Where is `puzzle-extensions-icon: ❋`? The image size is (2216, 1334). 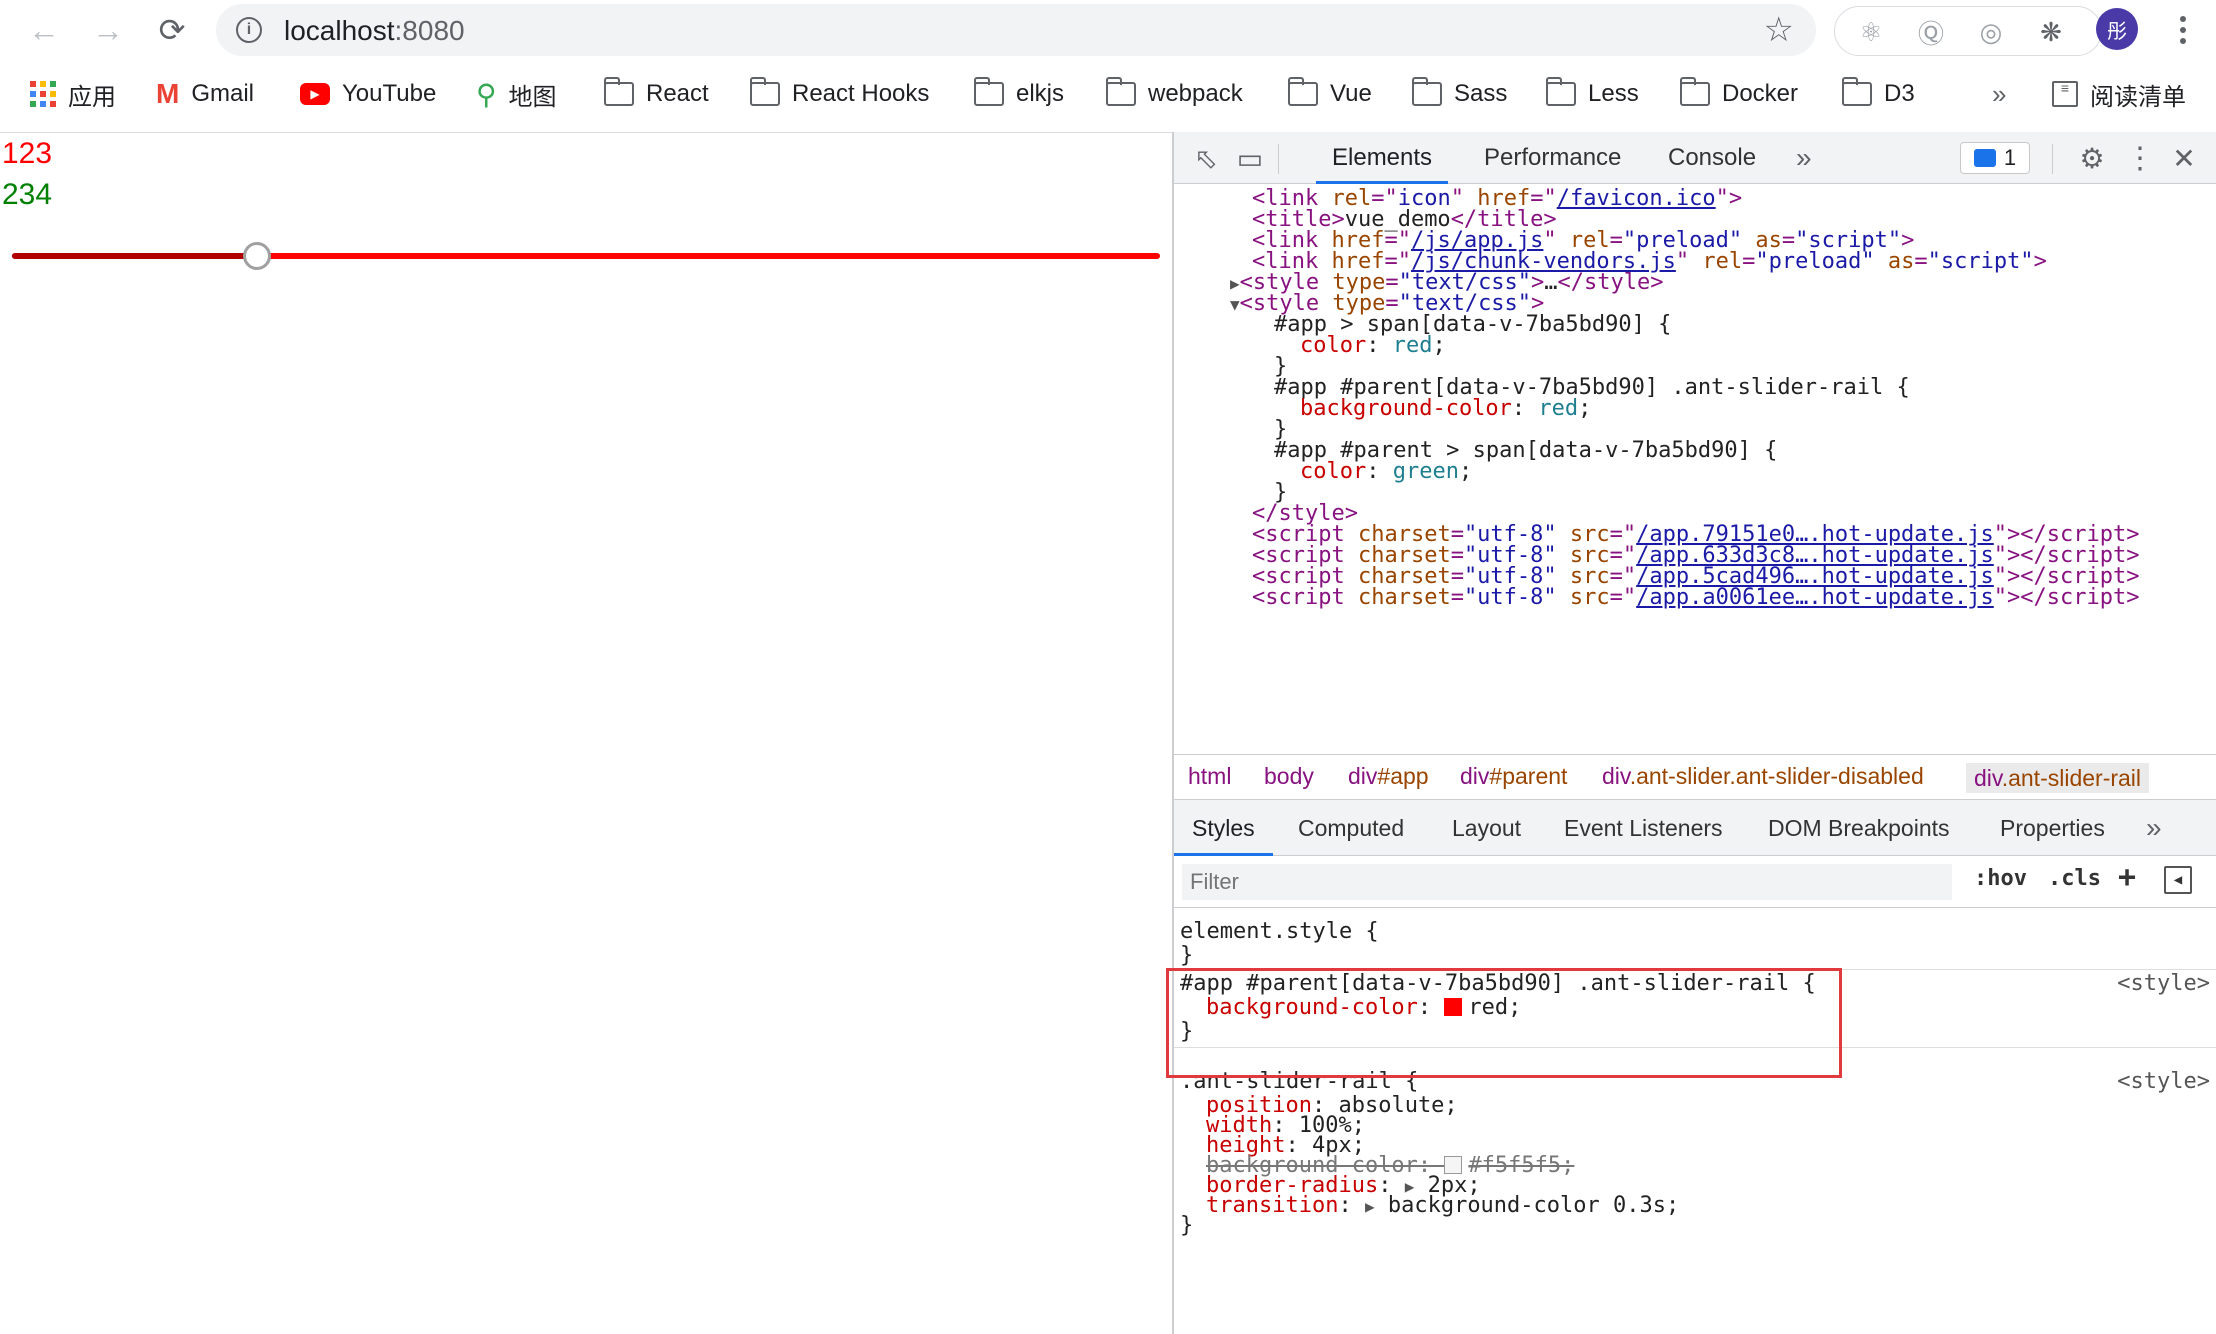
puzzle-extensions-icon: ❋ is located at coordinates (2051, 32).